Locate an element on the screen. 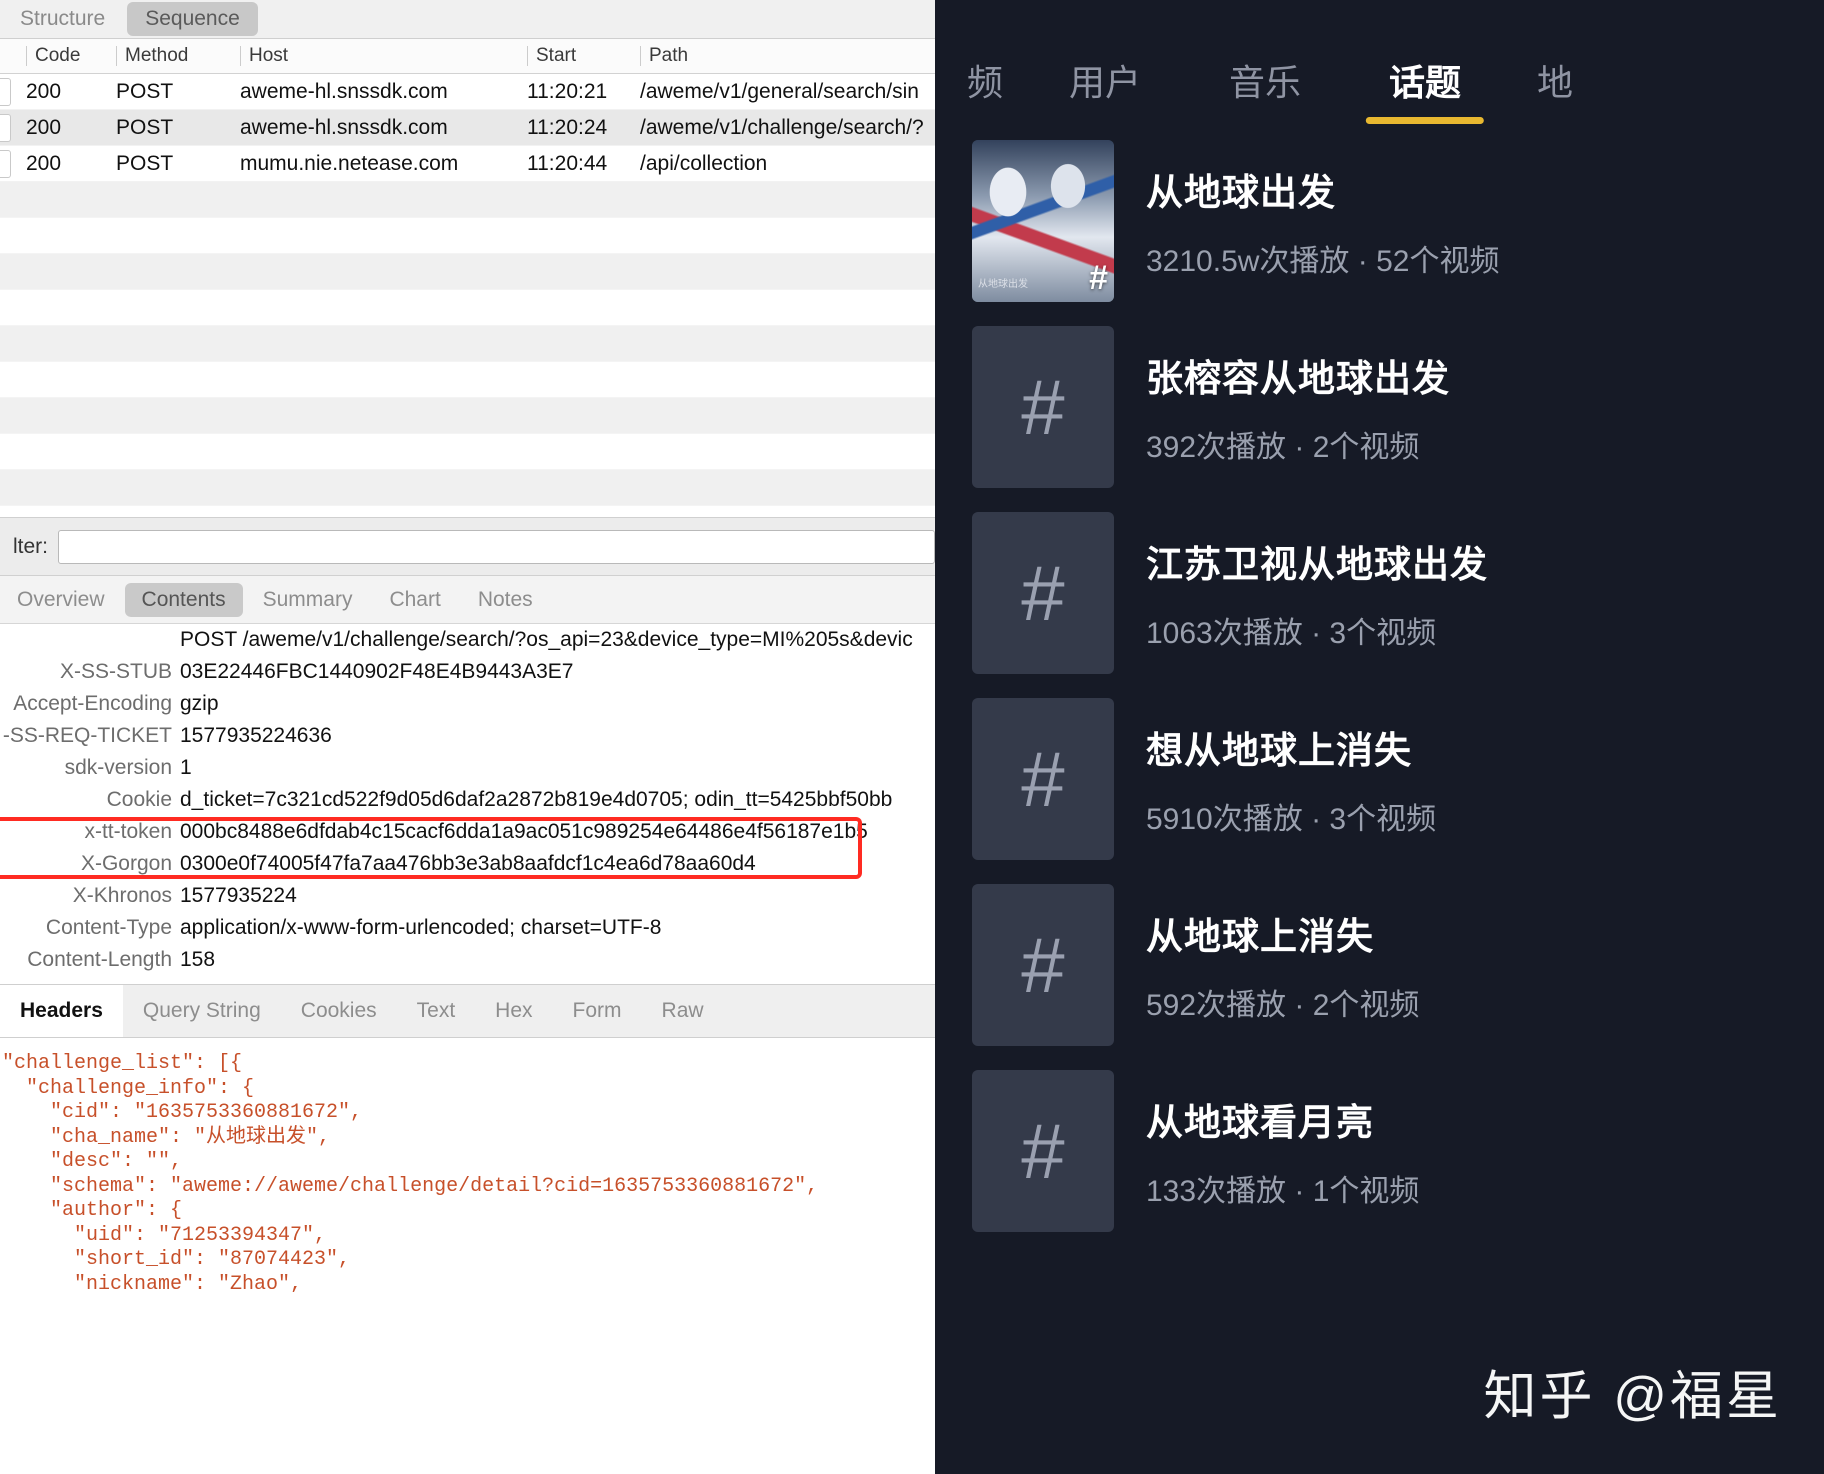 This screenshot has width=1824, height=1474. list-item: # 从地球看月亮 133次播放 · 1个视频 is located at coordinates (1379, 1163).